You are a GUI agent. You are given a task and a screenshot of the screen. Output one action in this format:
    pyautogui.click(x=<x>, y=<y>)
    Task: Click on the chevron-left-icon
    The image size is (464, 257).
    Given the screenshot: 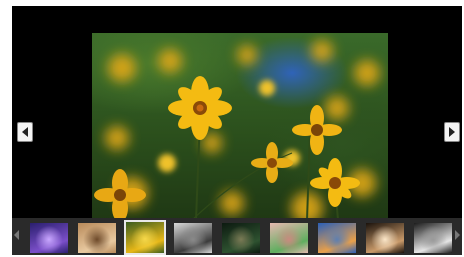 What is the action you would take?
    pyautogui.click(x=25, y=132)
    